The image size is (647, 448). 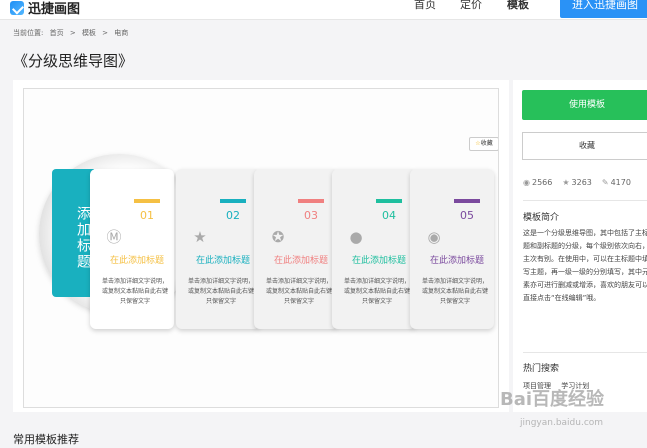 What do you see at coordinates (471, 6) in the screenshot?
I see `nav-pricing: 定价` at bounding box center [471, 6].